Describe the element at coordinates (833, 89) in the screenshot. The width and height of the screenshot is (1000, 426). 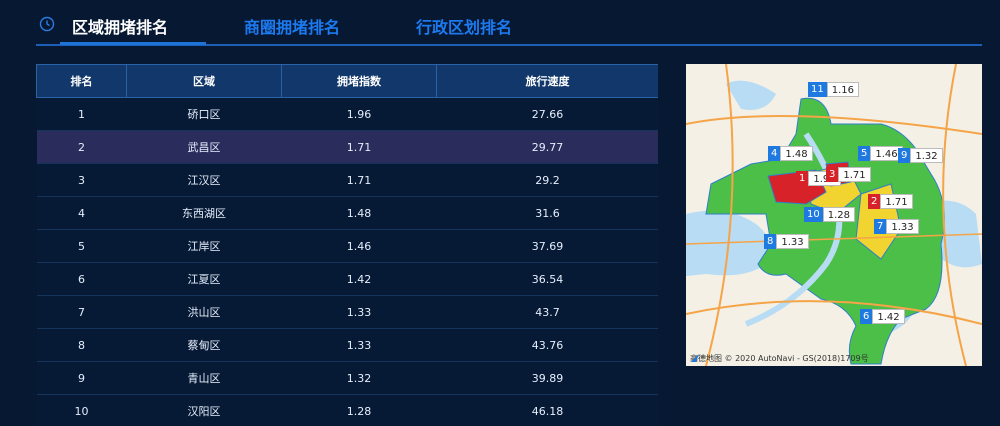
I see `map-marker-11: 11 1.16` at that location.